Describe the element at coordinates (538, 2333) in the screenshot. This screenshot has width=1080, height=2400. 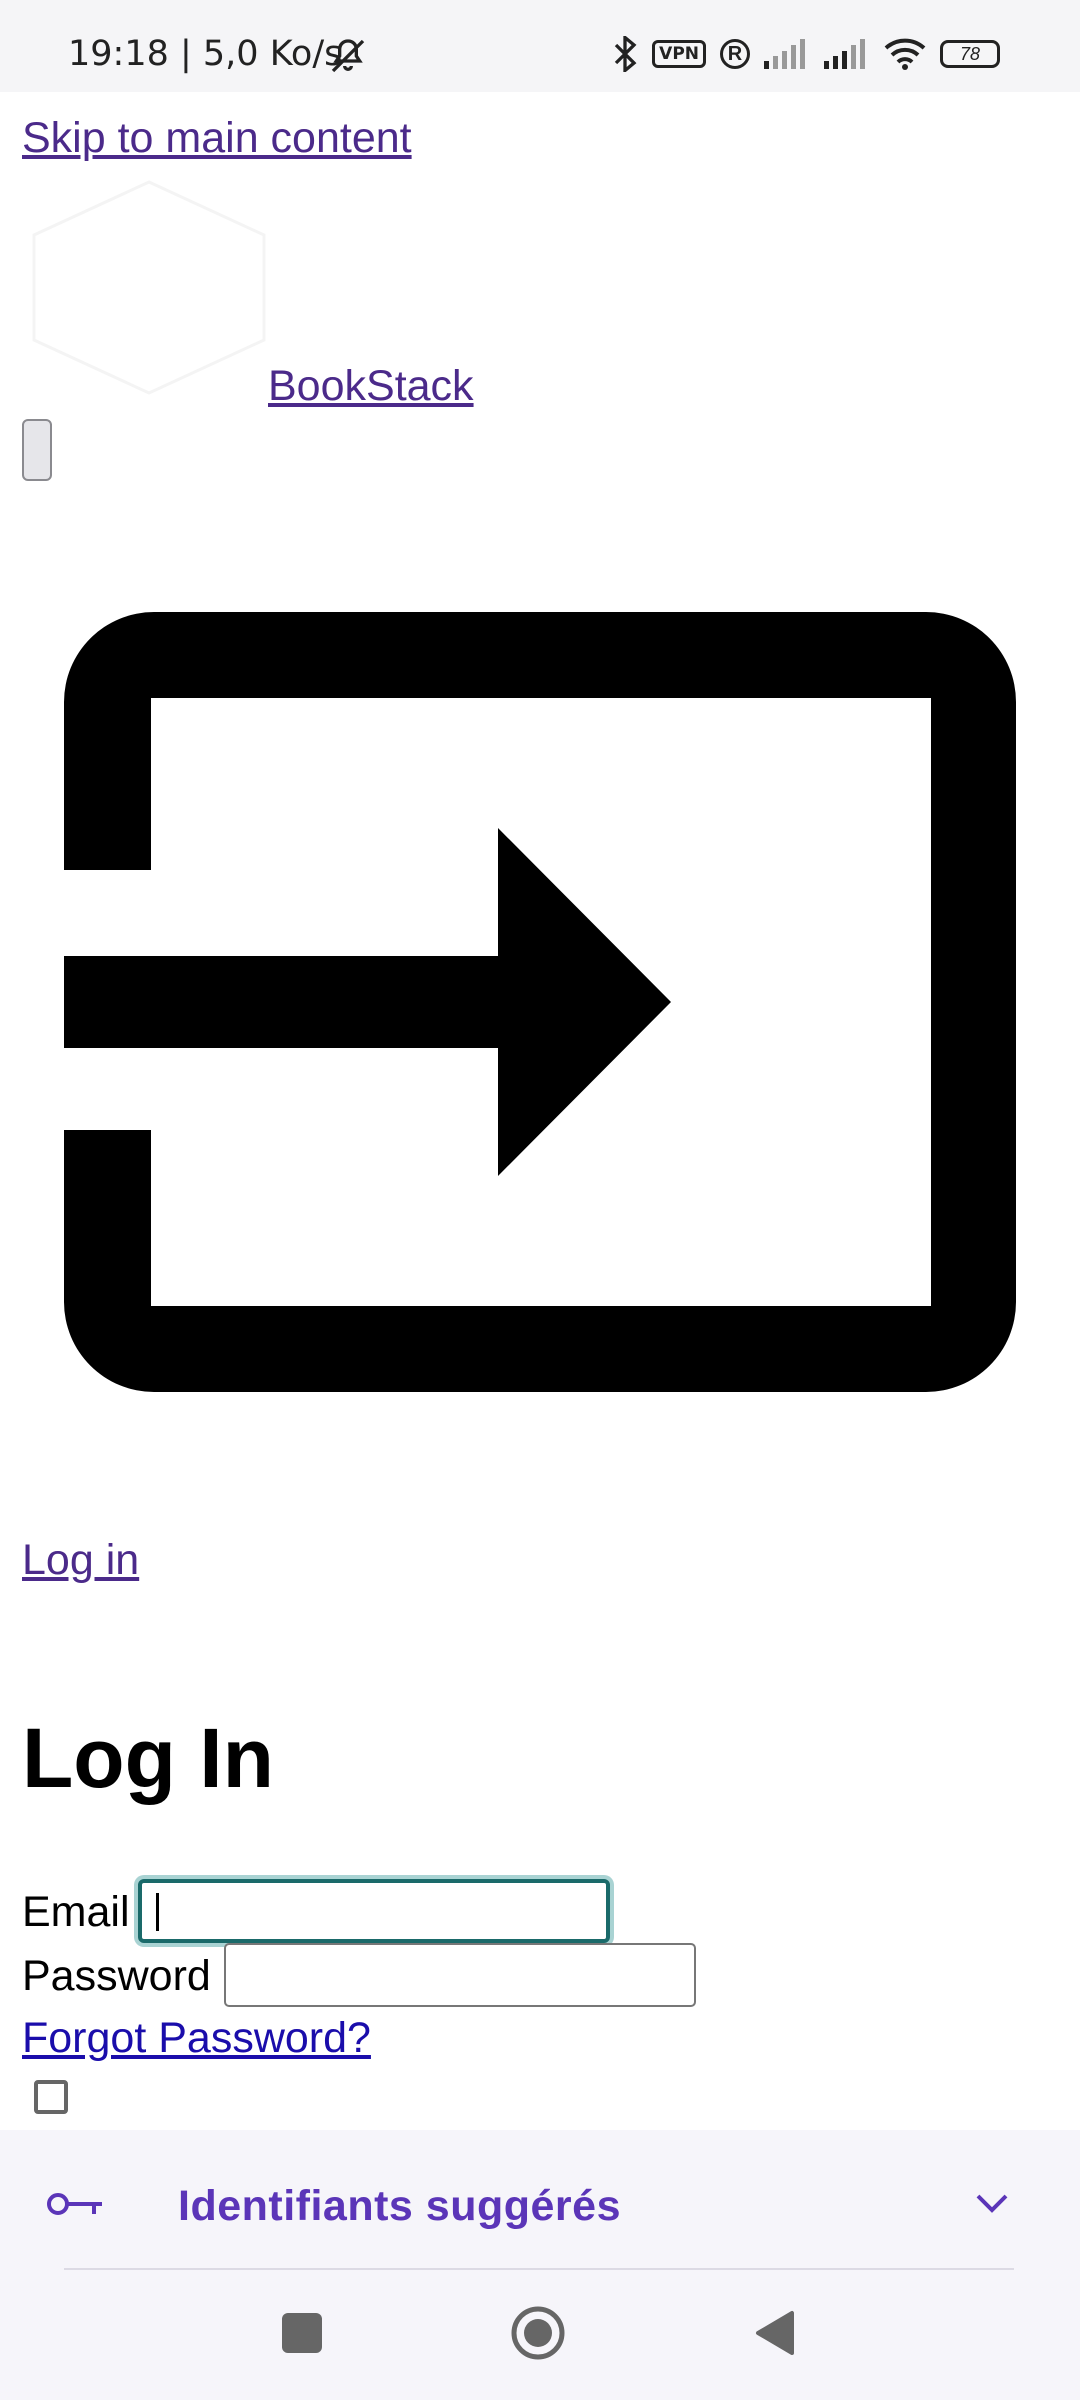
I see `home-button` at that location.